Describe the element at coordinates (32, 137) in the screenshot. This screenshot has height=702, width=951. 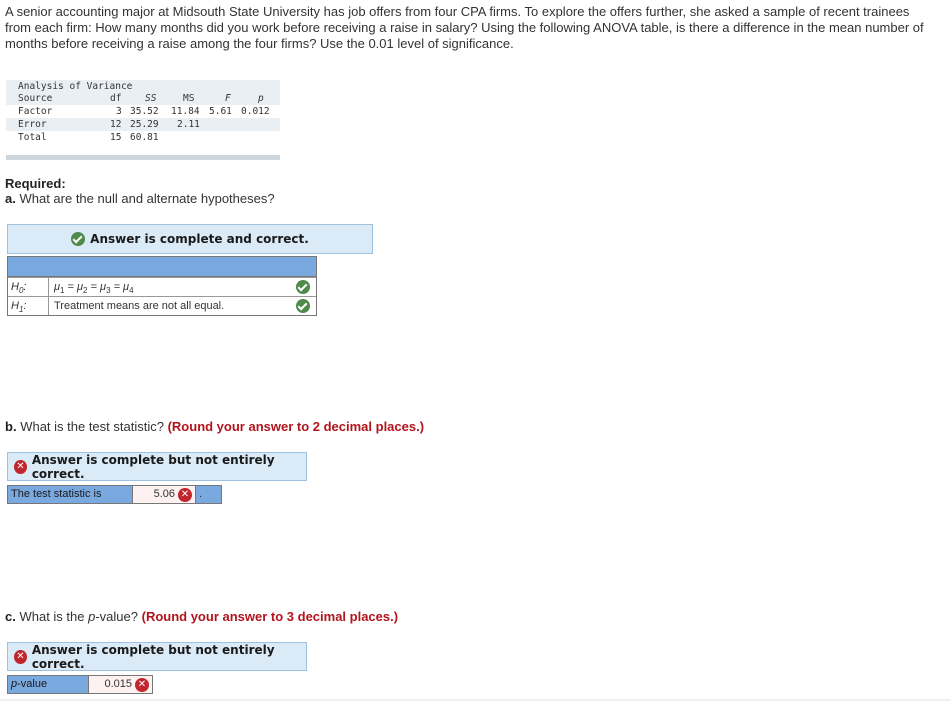
I see `cell-source: Total` at that location.